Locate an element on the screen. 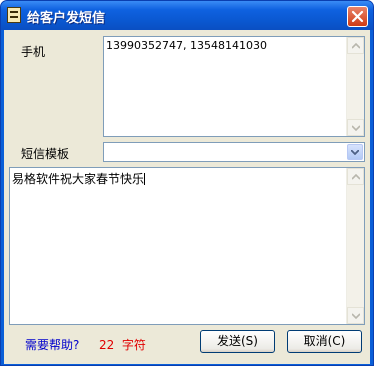  message-scrollbar is located at coordinates (355, 246).